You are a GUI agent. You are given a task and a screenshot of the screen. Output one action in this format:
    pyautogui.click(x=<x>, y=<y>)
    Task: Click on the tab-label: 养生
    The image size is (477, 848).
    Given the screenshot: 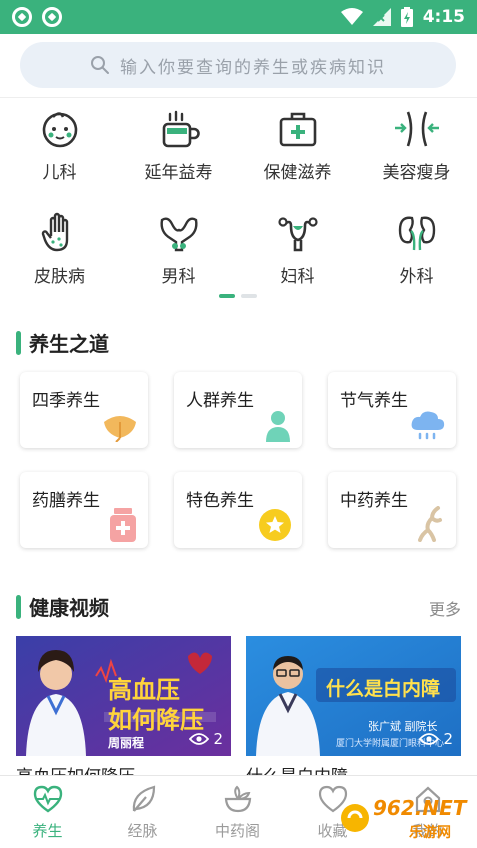 What is the action you would take?
    pyautogui.click(x=47, y=831)
    